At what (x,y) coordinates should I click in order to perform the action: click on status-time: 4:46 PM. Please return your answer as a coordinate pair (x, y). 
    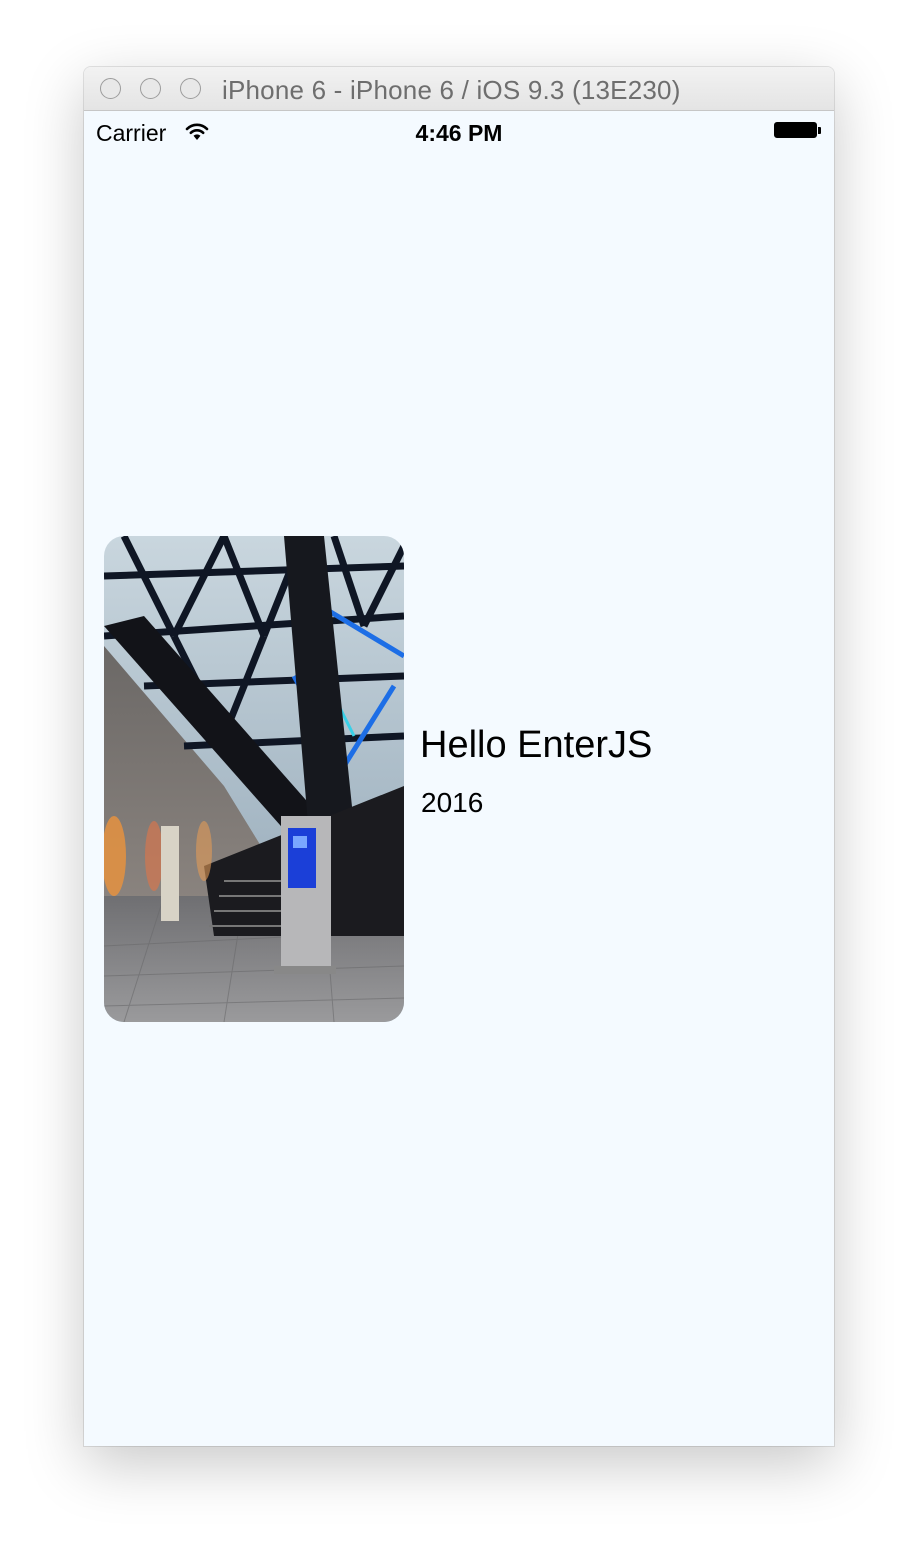
    Looking at the image, I should click on (459, 133).